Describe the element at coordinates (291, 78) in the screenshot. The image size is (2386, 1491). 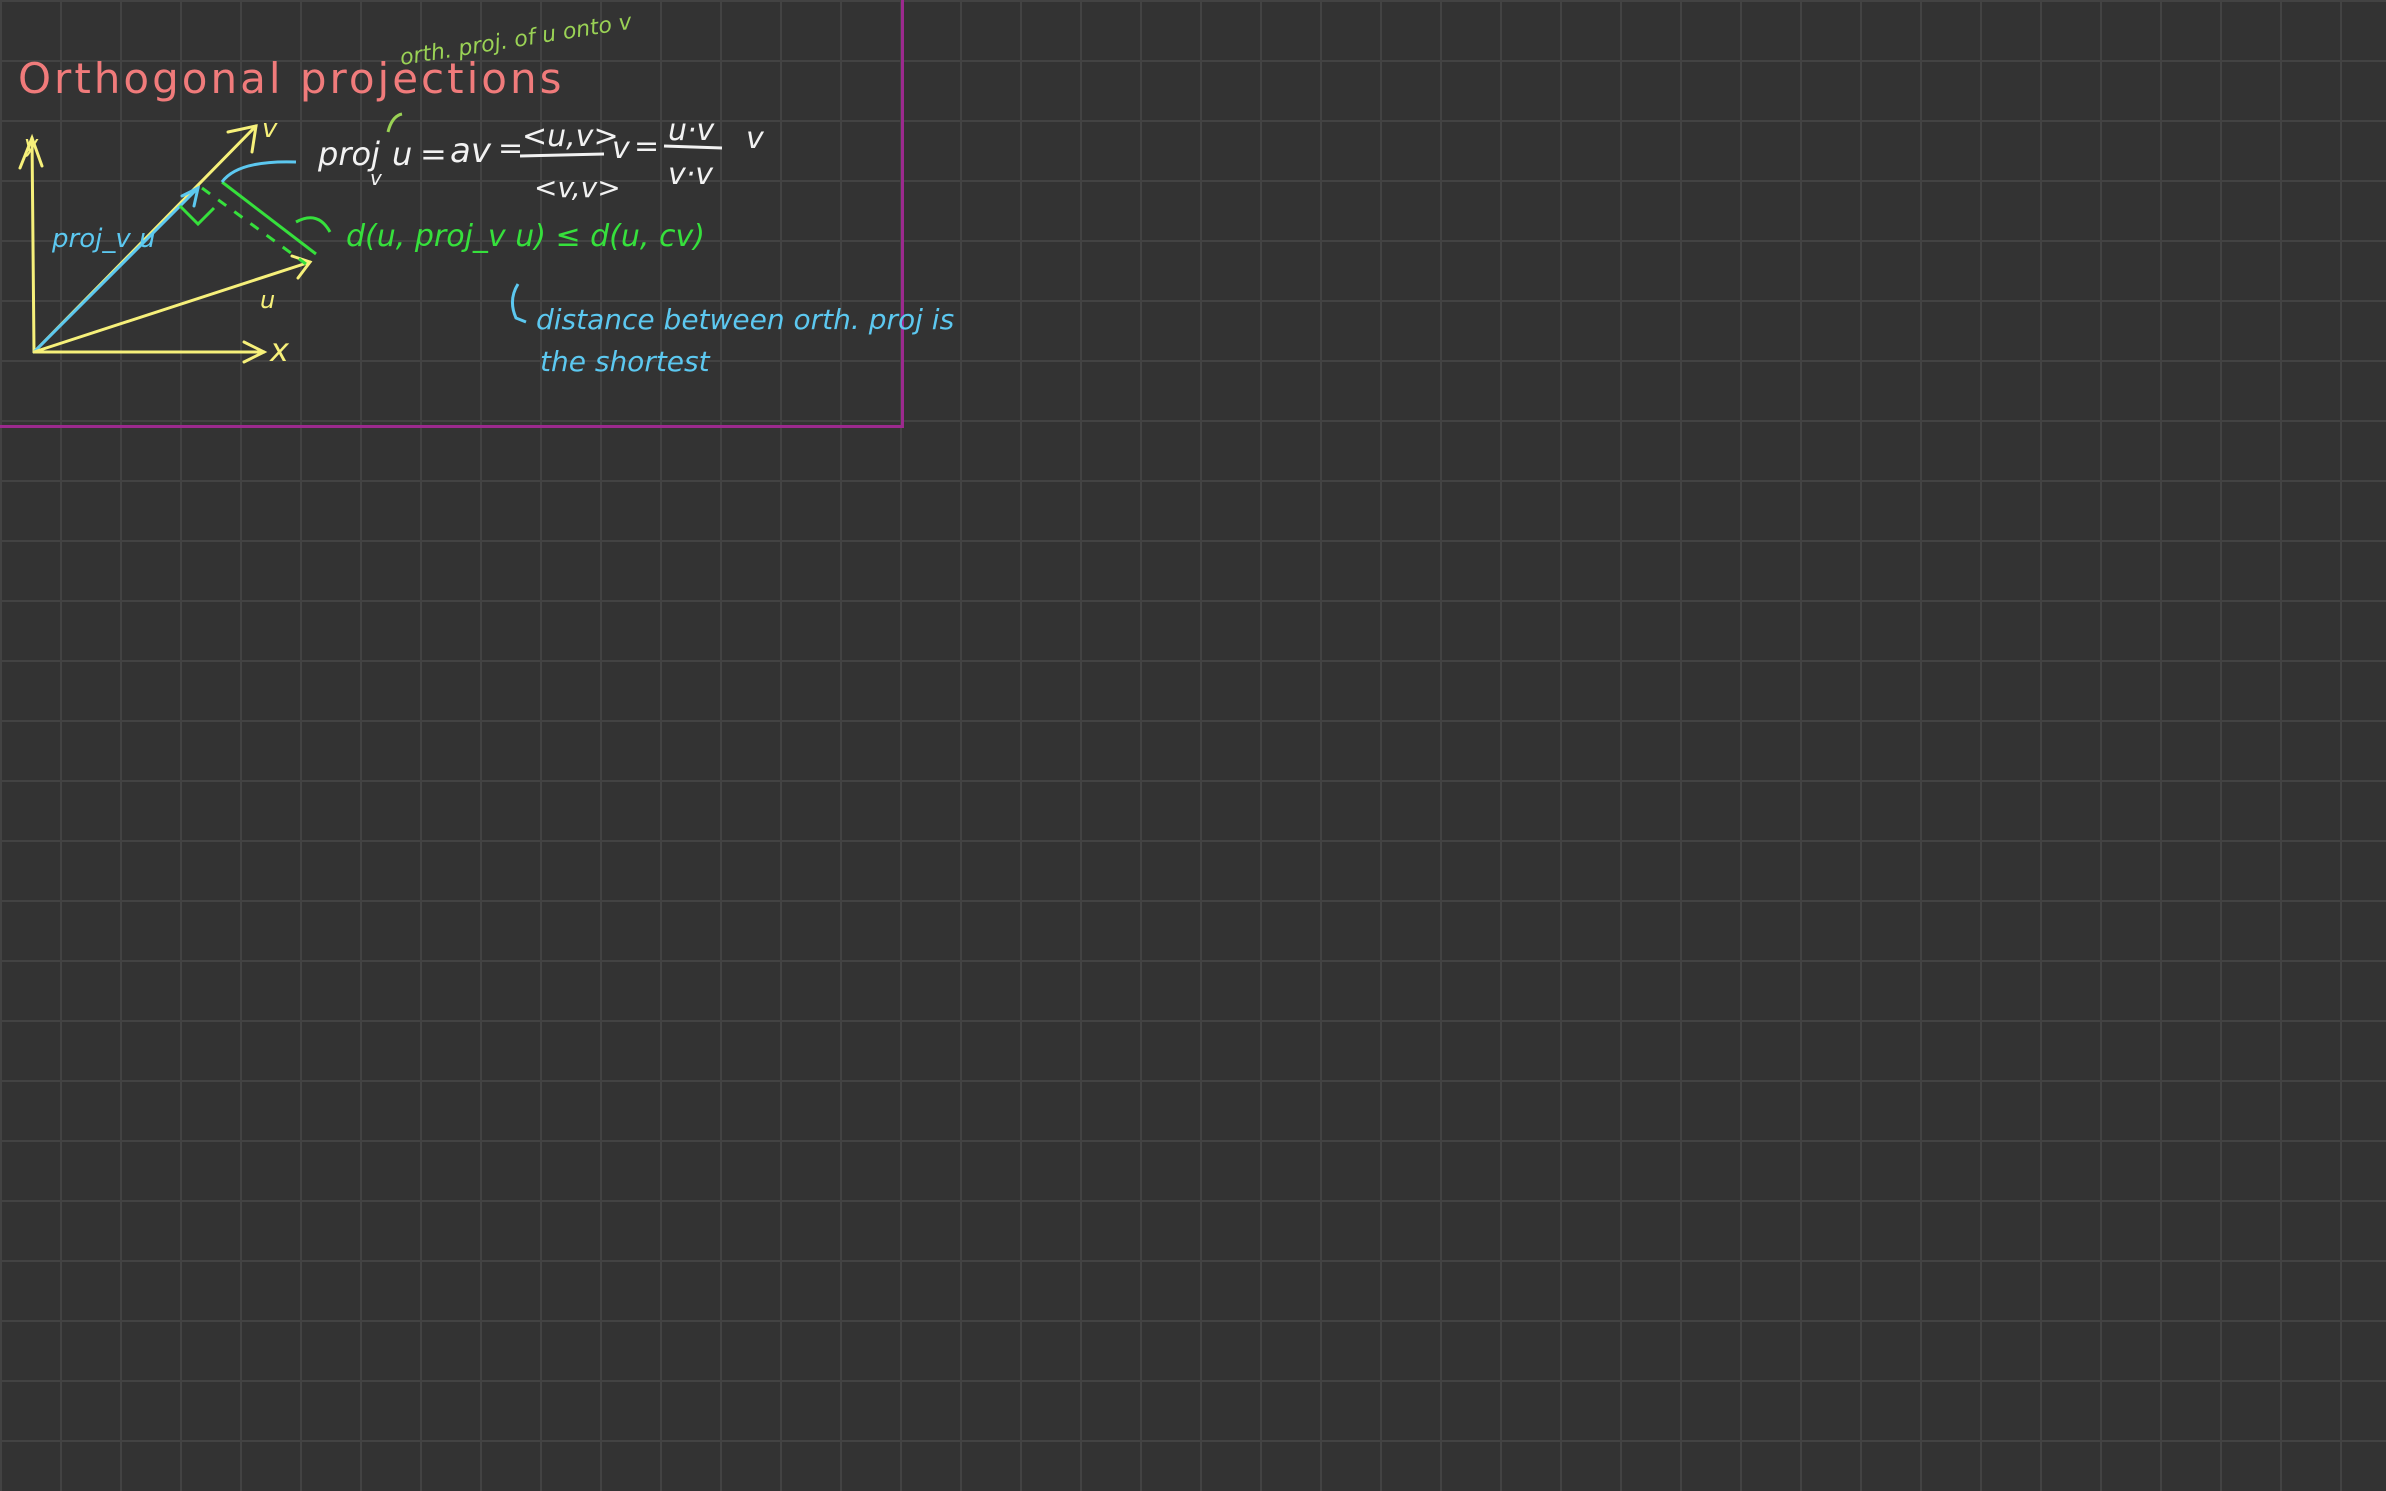
I see `page-title: Orthogonal projections` at that location.